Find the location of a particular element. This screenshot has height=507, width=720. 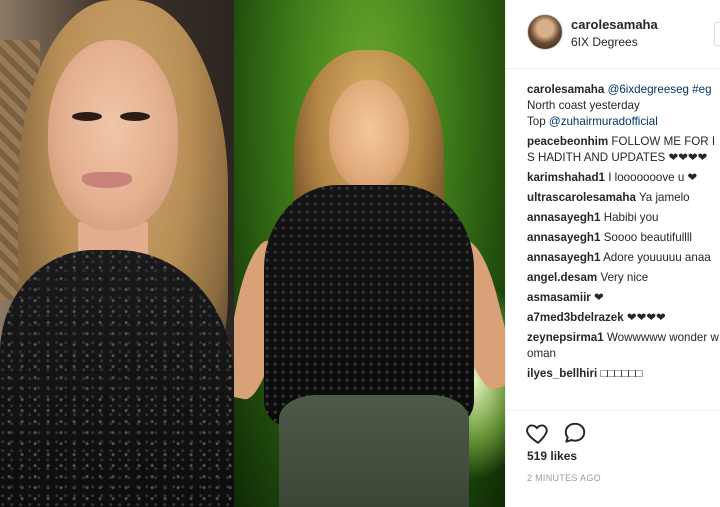

list-item: a7med3bdelrazek ❤❤❤❤ is located at coordinates (623, 318).